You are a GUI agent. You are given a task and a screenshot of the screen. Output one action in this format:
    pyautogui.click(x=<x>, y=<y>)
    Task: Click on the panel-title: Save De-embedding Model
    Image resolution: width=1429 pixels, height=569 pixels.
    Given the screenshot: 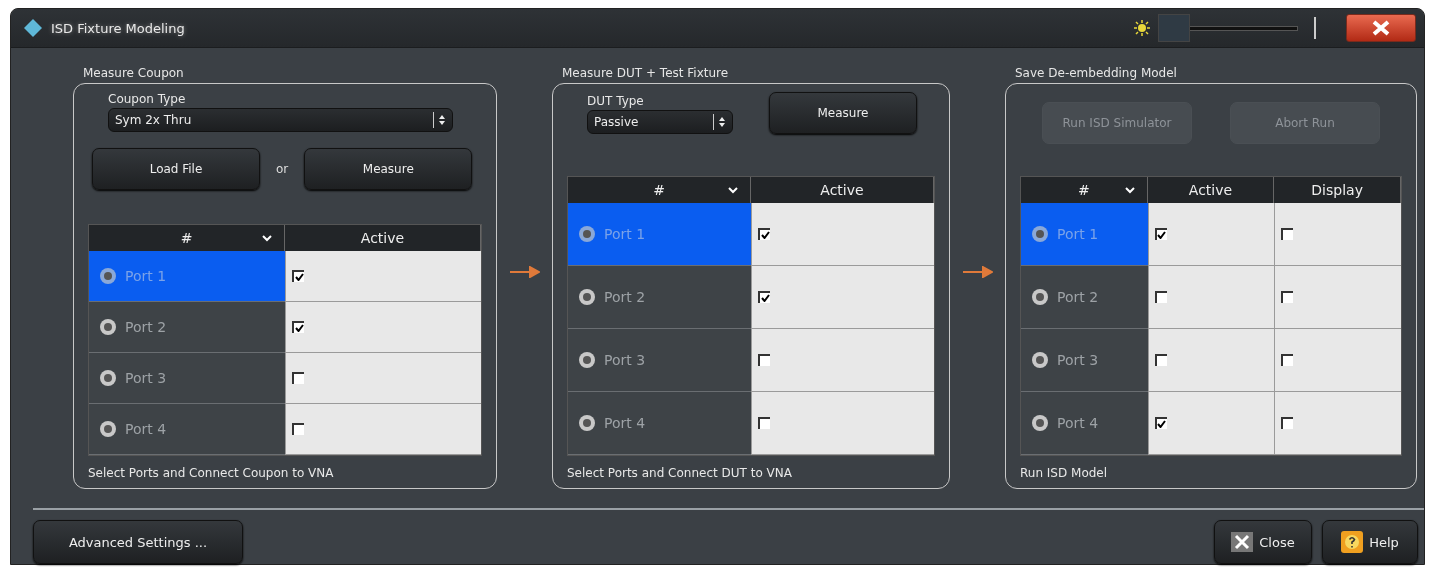 What is the action you would take?
    pyautogui.click(x=1096, y=73)
    